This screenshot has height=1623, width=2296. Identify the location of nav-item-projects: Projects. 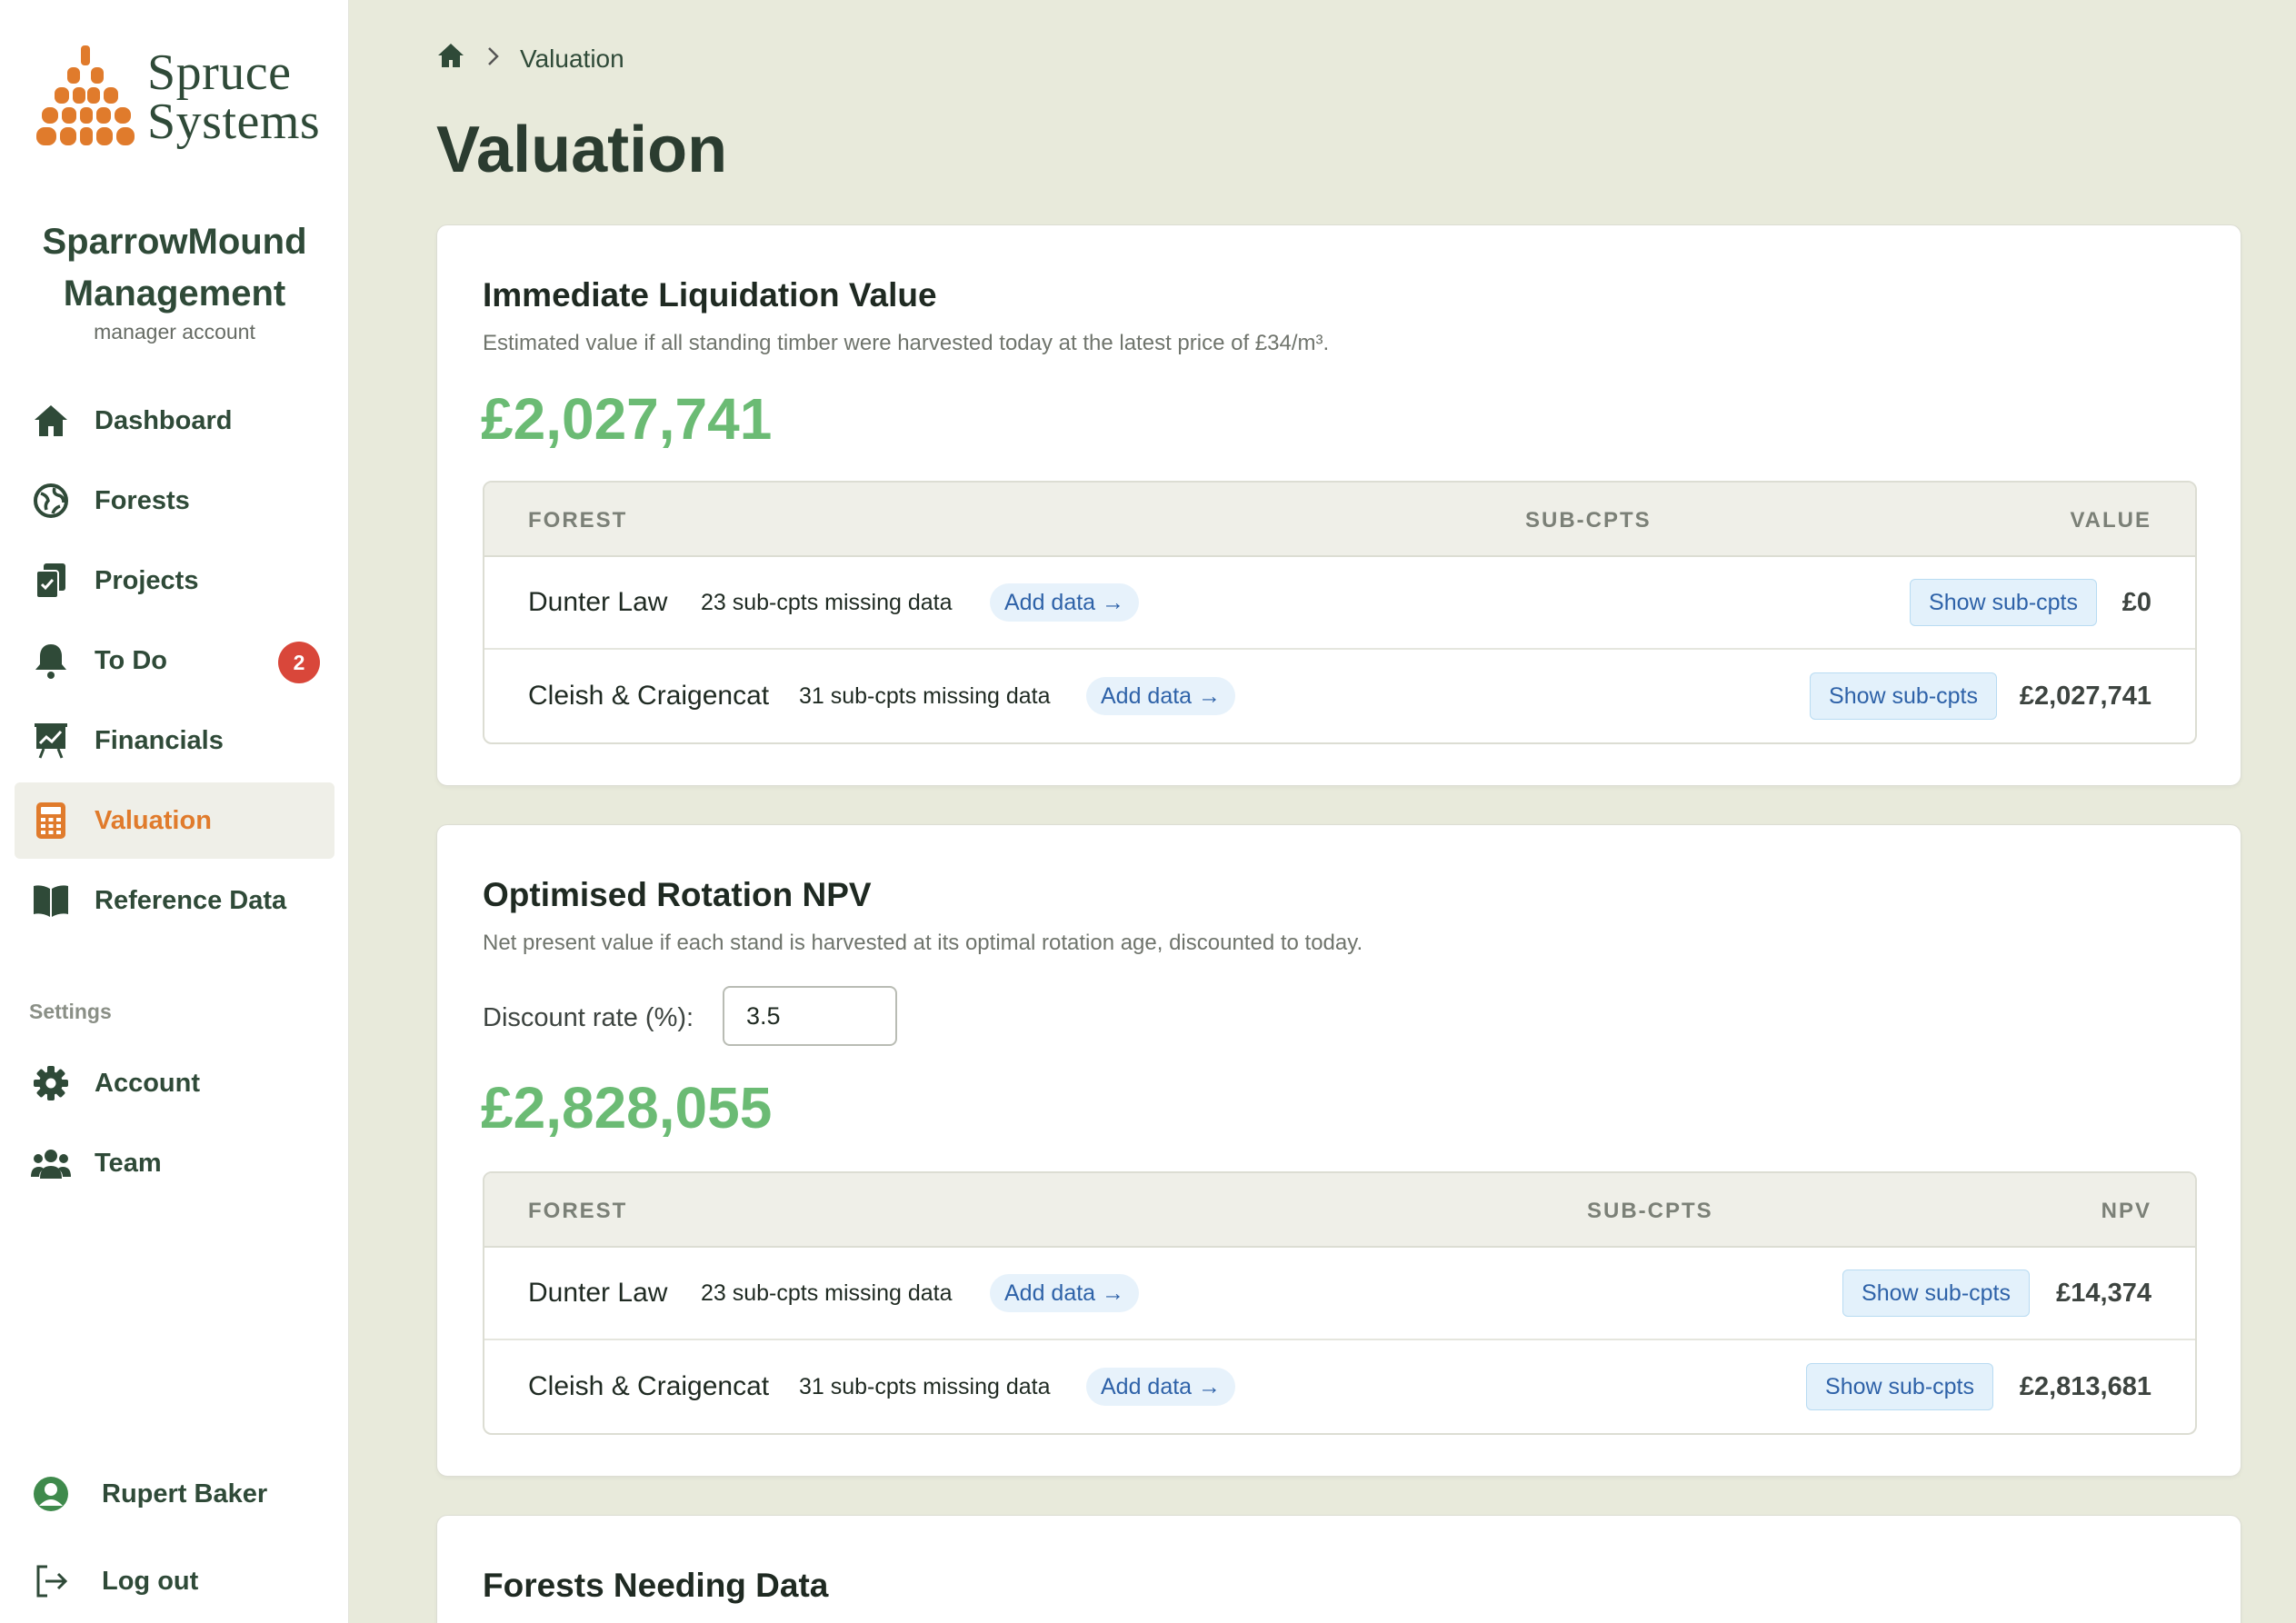
(174, 581).